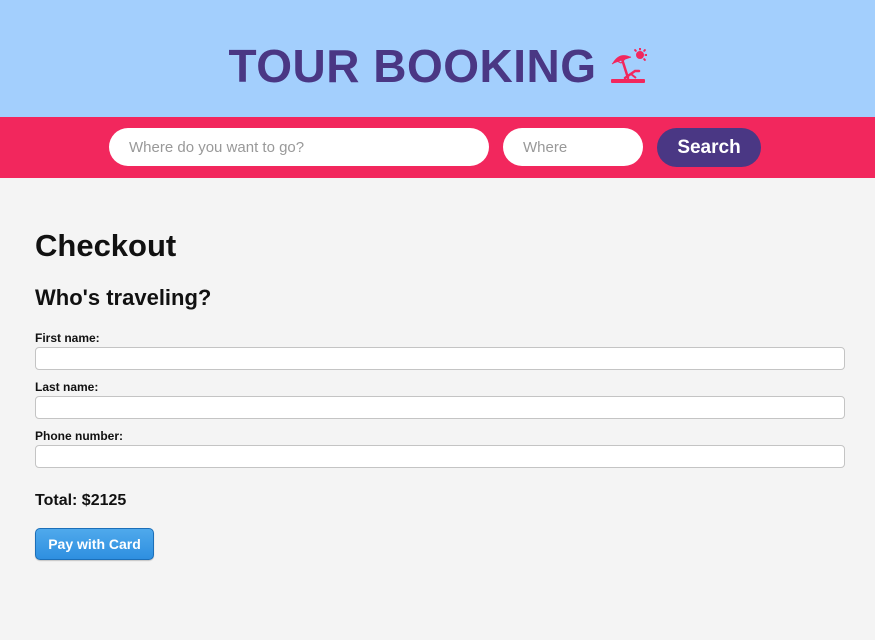 The width and height of the screenshot is (875, 640). What do you see at coordinates (94, 544) in the screenshot?
I see `pay-with-card-button: Pay with Card` at bounding box center [94, 544].